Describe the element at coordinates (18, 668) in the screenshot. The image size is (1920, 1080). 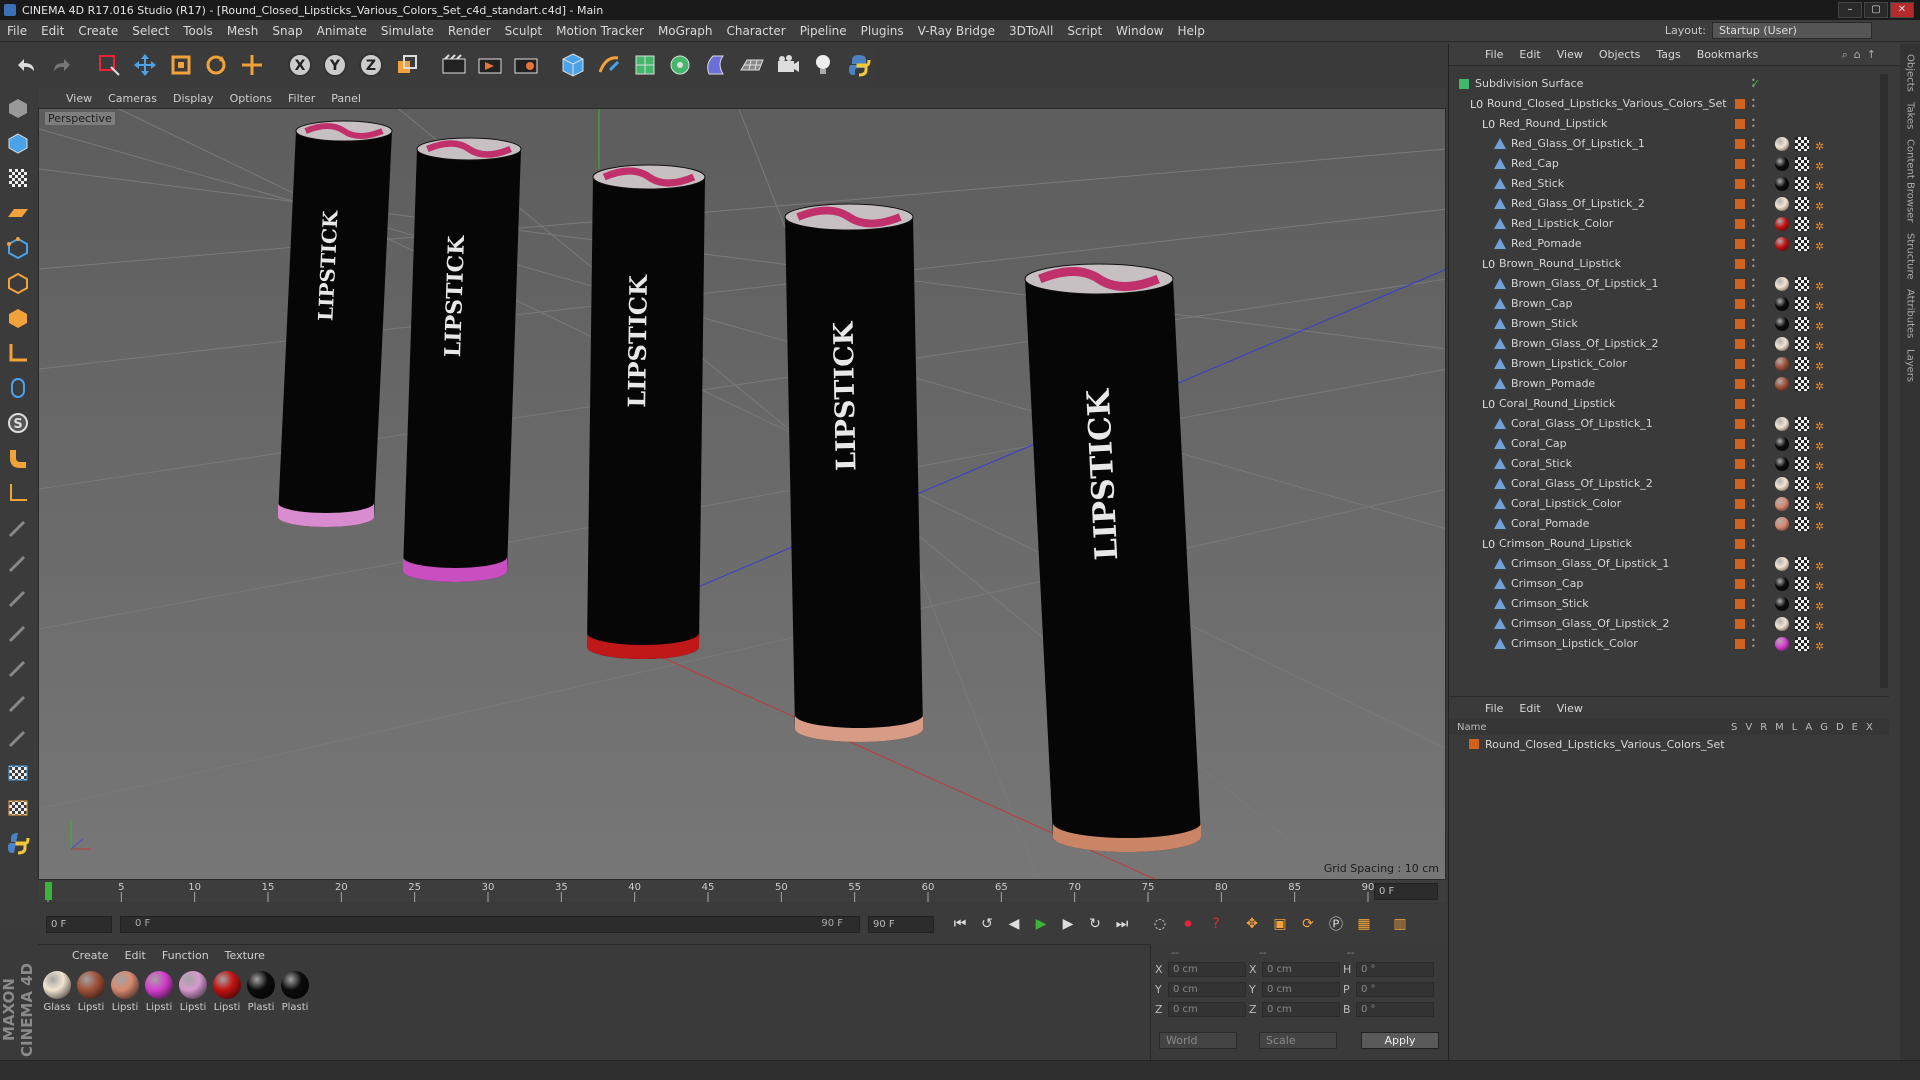
I see `sculpt-inflate-icon` at that location.